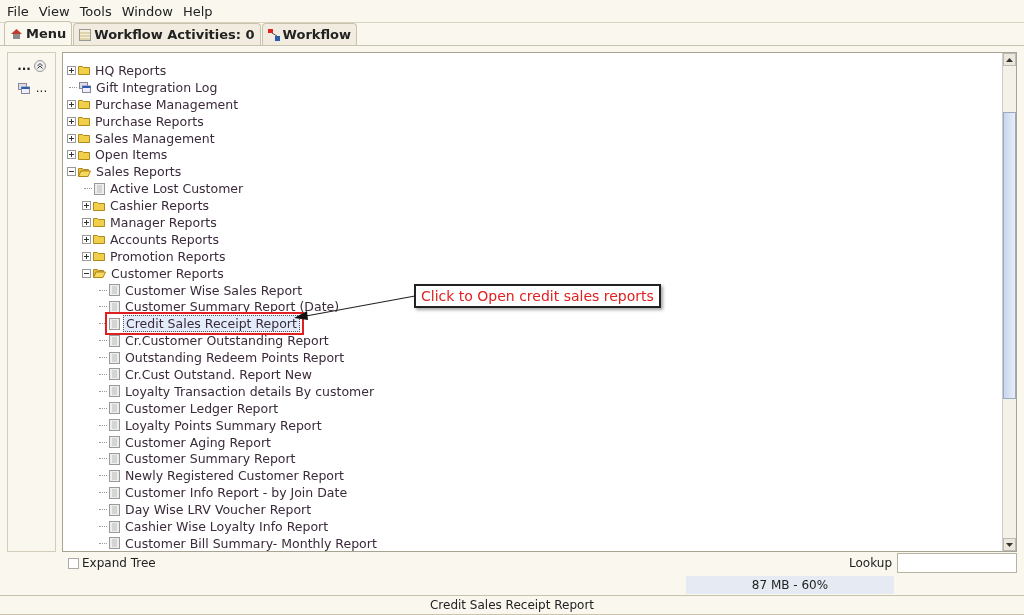 The image size is (1024, 615). What do you see at coordinates (164, 239) in the screenshot?
I see `tree-item: Accounts Reports` at bounding box center [164, 239].